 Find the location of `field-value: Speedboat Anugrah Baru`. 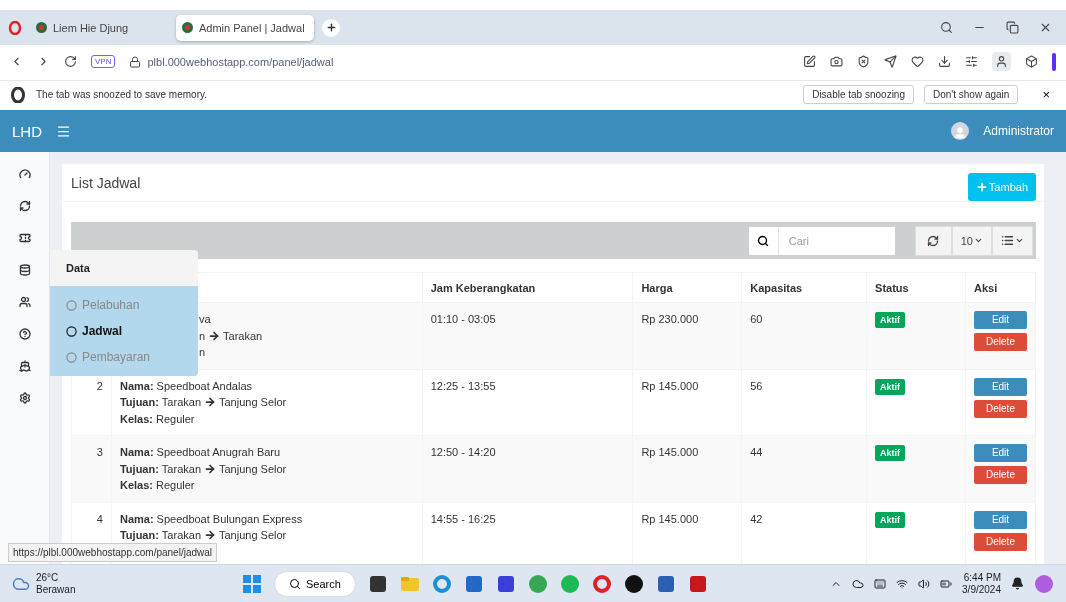

field-value: Speedboat Anugrah Baru is located at coordinates (218, 452).